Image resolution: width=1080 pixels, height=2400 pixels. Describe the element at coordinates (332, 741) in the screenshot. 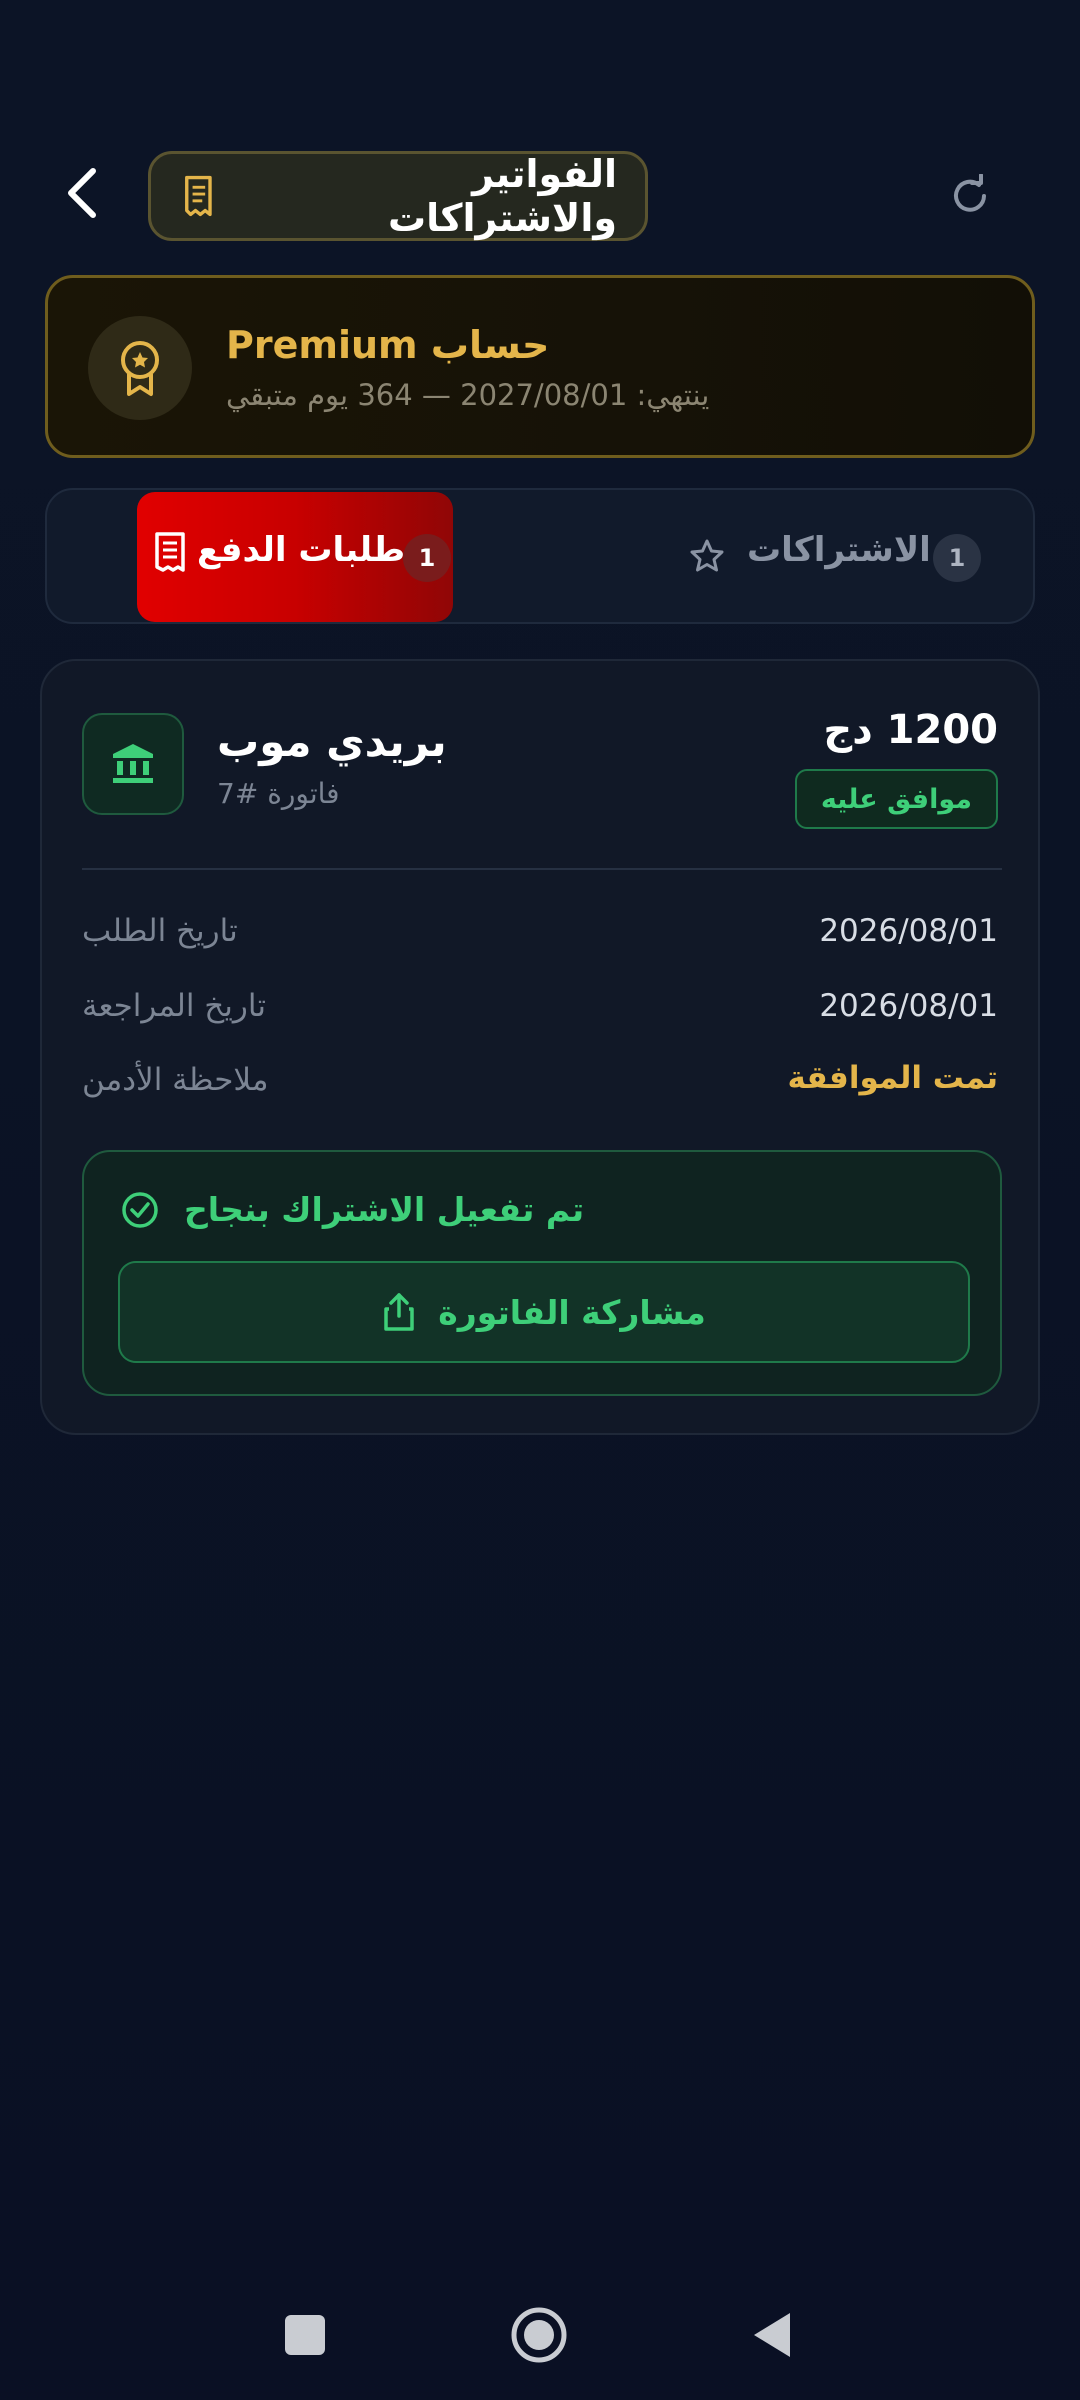

I see `payment-method-name: بريدي موب` at that location.